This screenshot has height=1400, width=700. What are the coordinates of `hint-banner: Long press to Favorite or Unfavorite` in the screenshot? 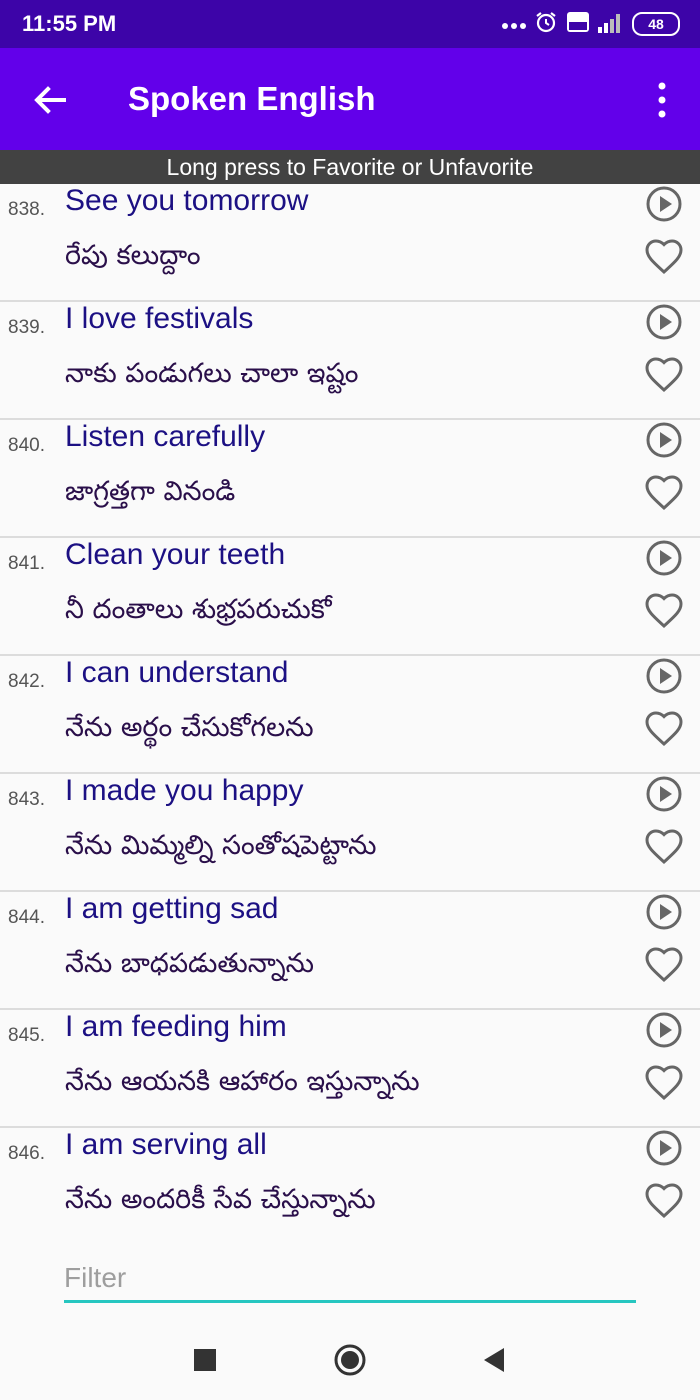 It's located at (350, 167).